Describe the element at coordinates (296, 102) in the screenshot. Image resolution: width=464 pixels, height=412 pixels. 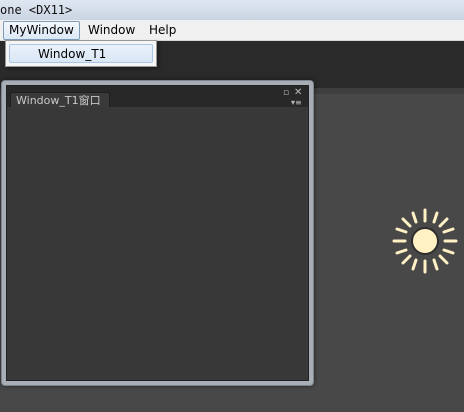
I see `context-menu-icon: ▾≡` at that location.